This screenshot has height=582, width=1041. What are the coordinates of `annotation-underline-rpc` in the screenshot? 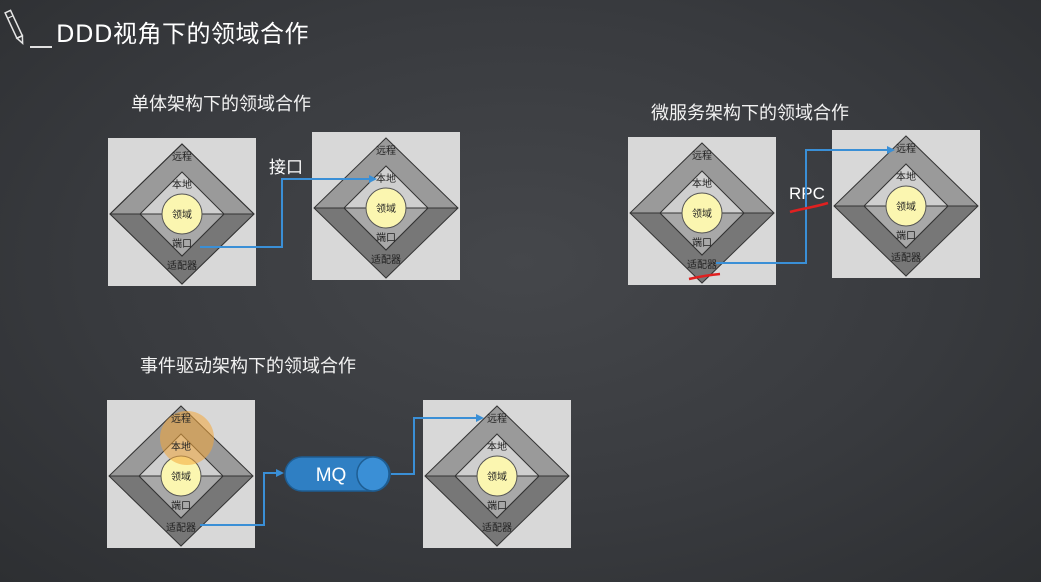 It's located at (809, 207).